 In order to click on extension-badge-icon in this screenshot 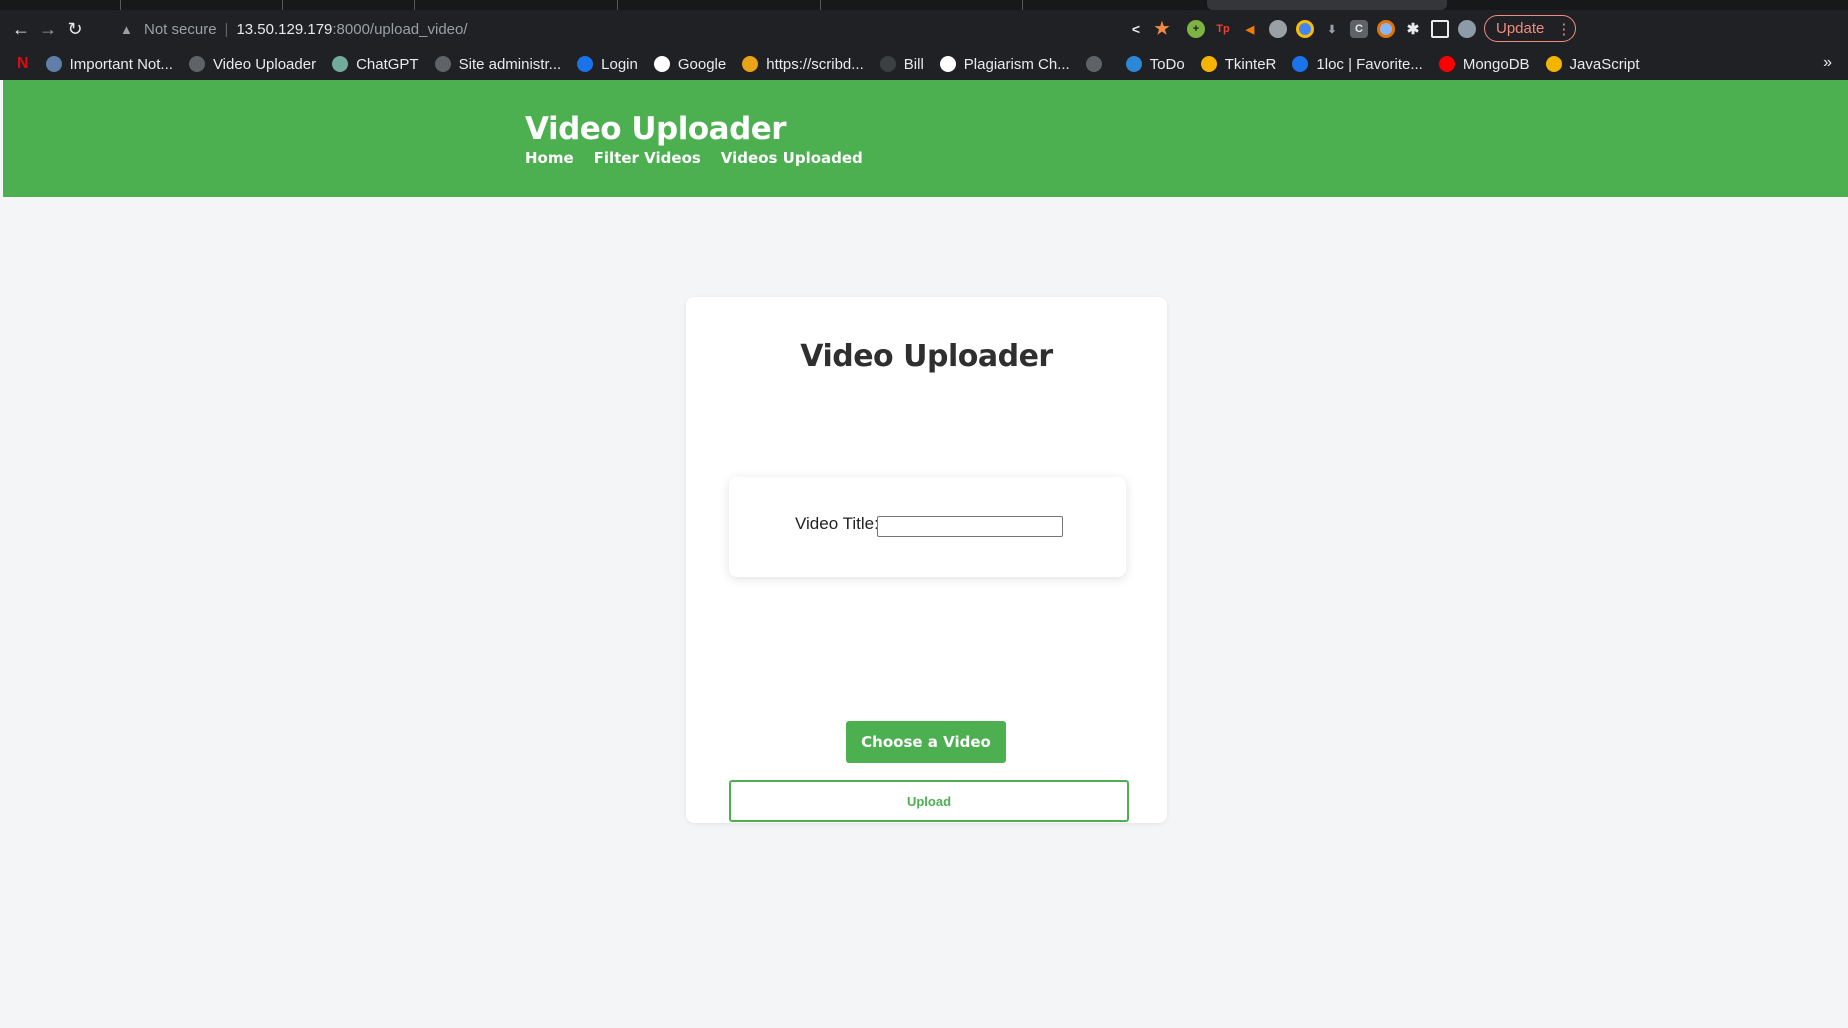, I will do `click(1386, 29)`.